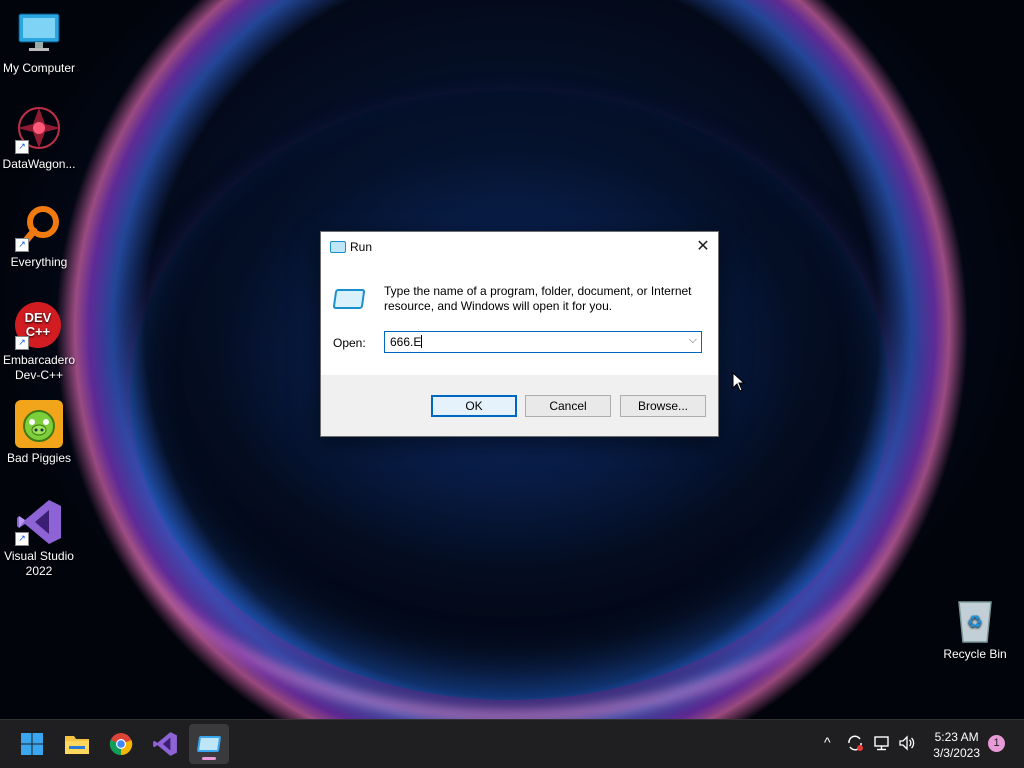 Image resolution: width=1024 pixels, height=768 pixels. I want to click on recycle-bin-icon: ♻, so click(975, 620).